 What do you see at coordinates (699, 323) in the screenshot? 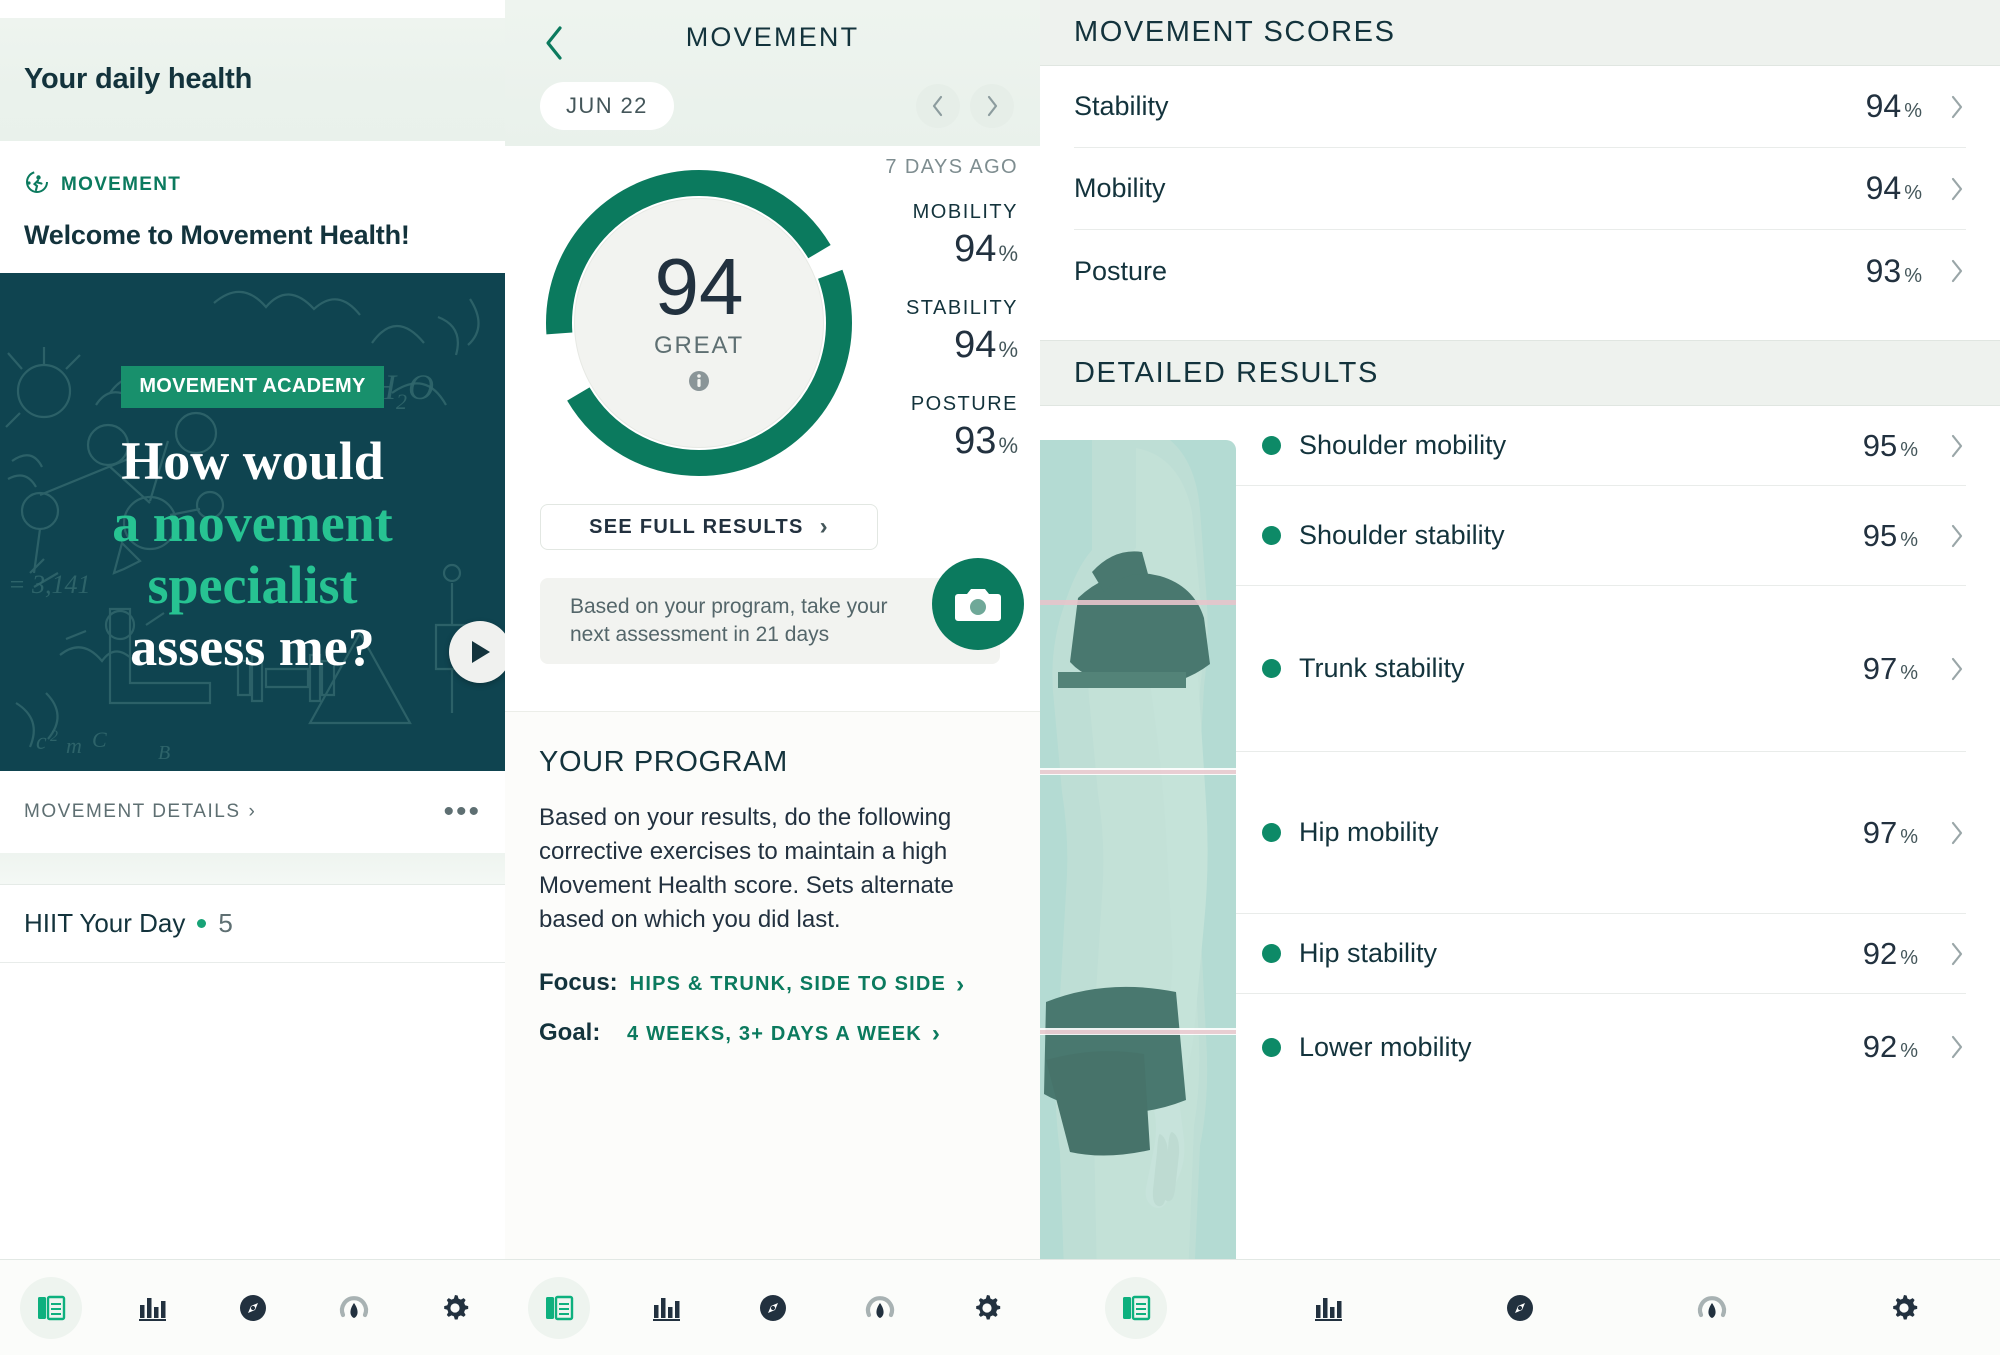
I see `movement-score-ring: 94 GREAT` at bounding box center [699, 323].